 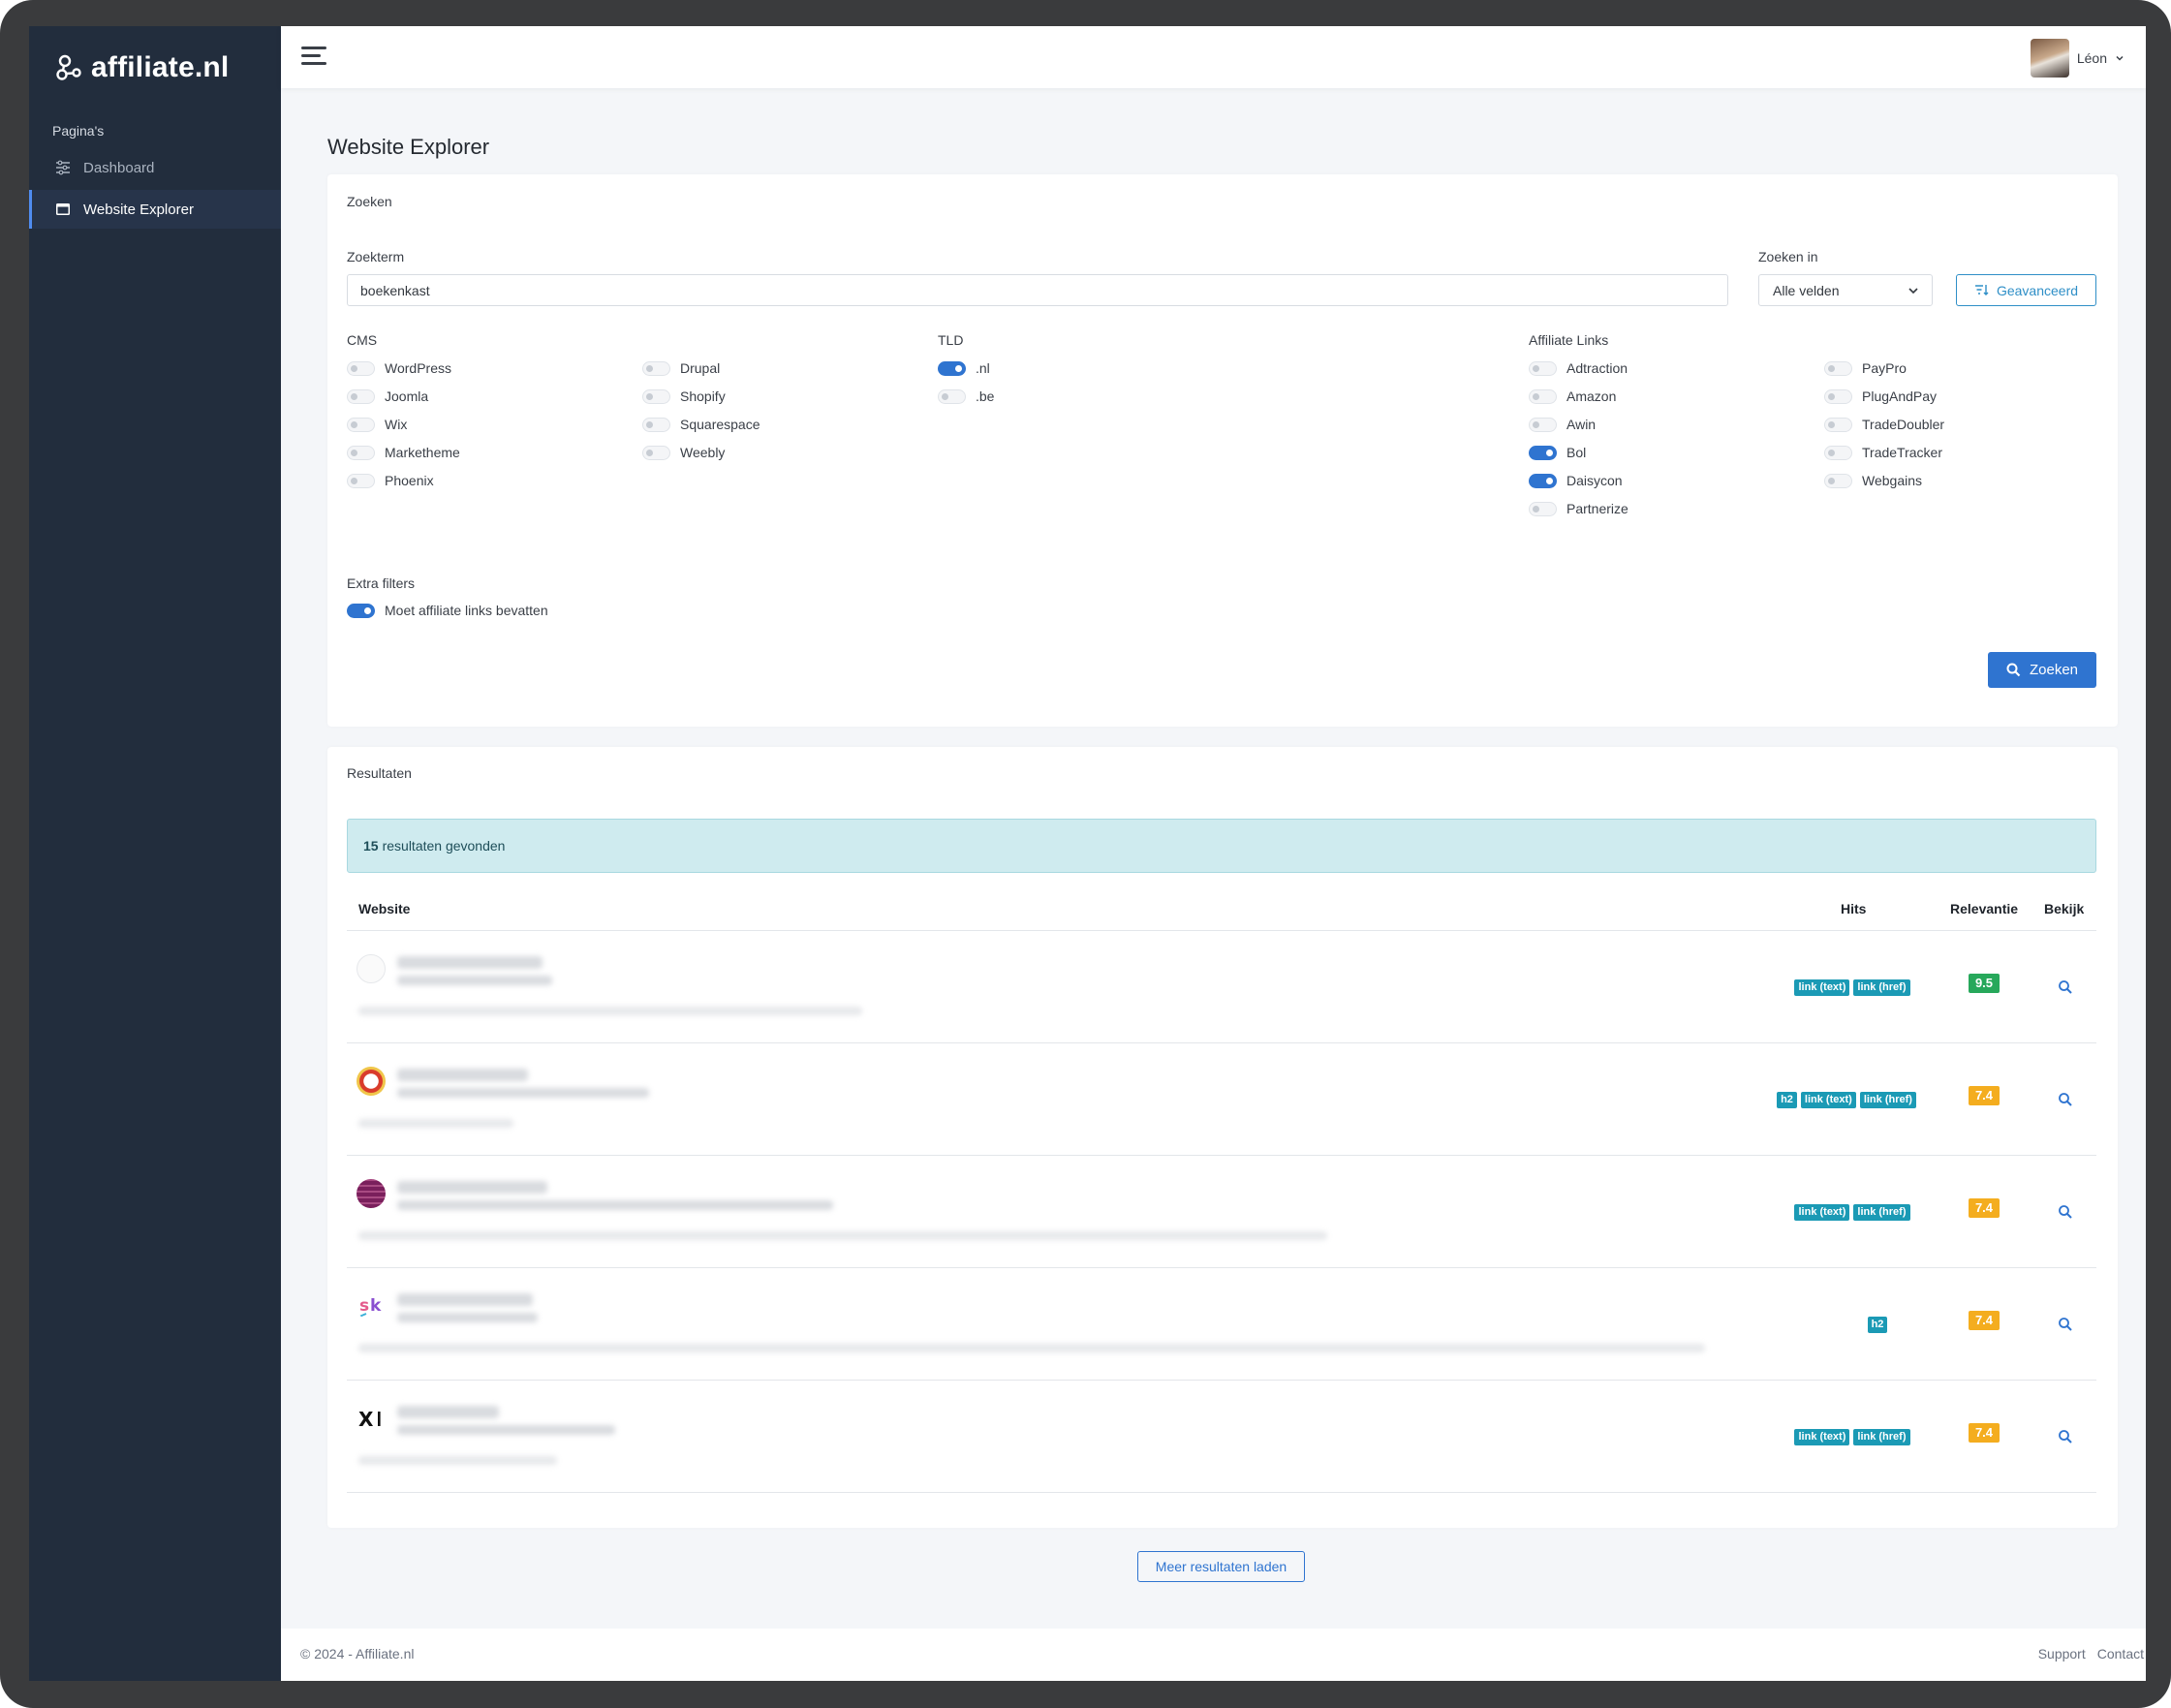 I want to click on column-view: Bekijk, so click(x=2064, y=908).